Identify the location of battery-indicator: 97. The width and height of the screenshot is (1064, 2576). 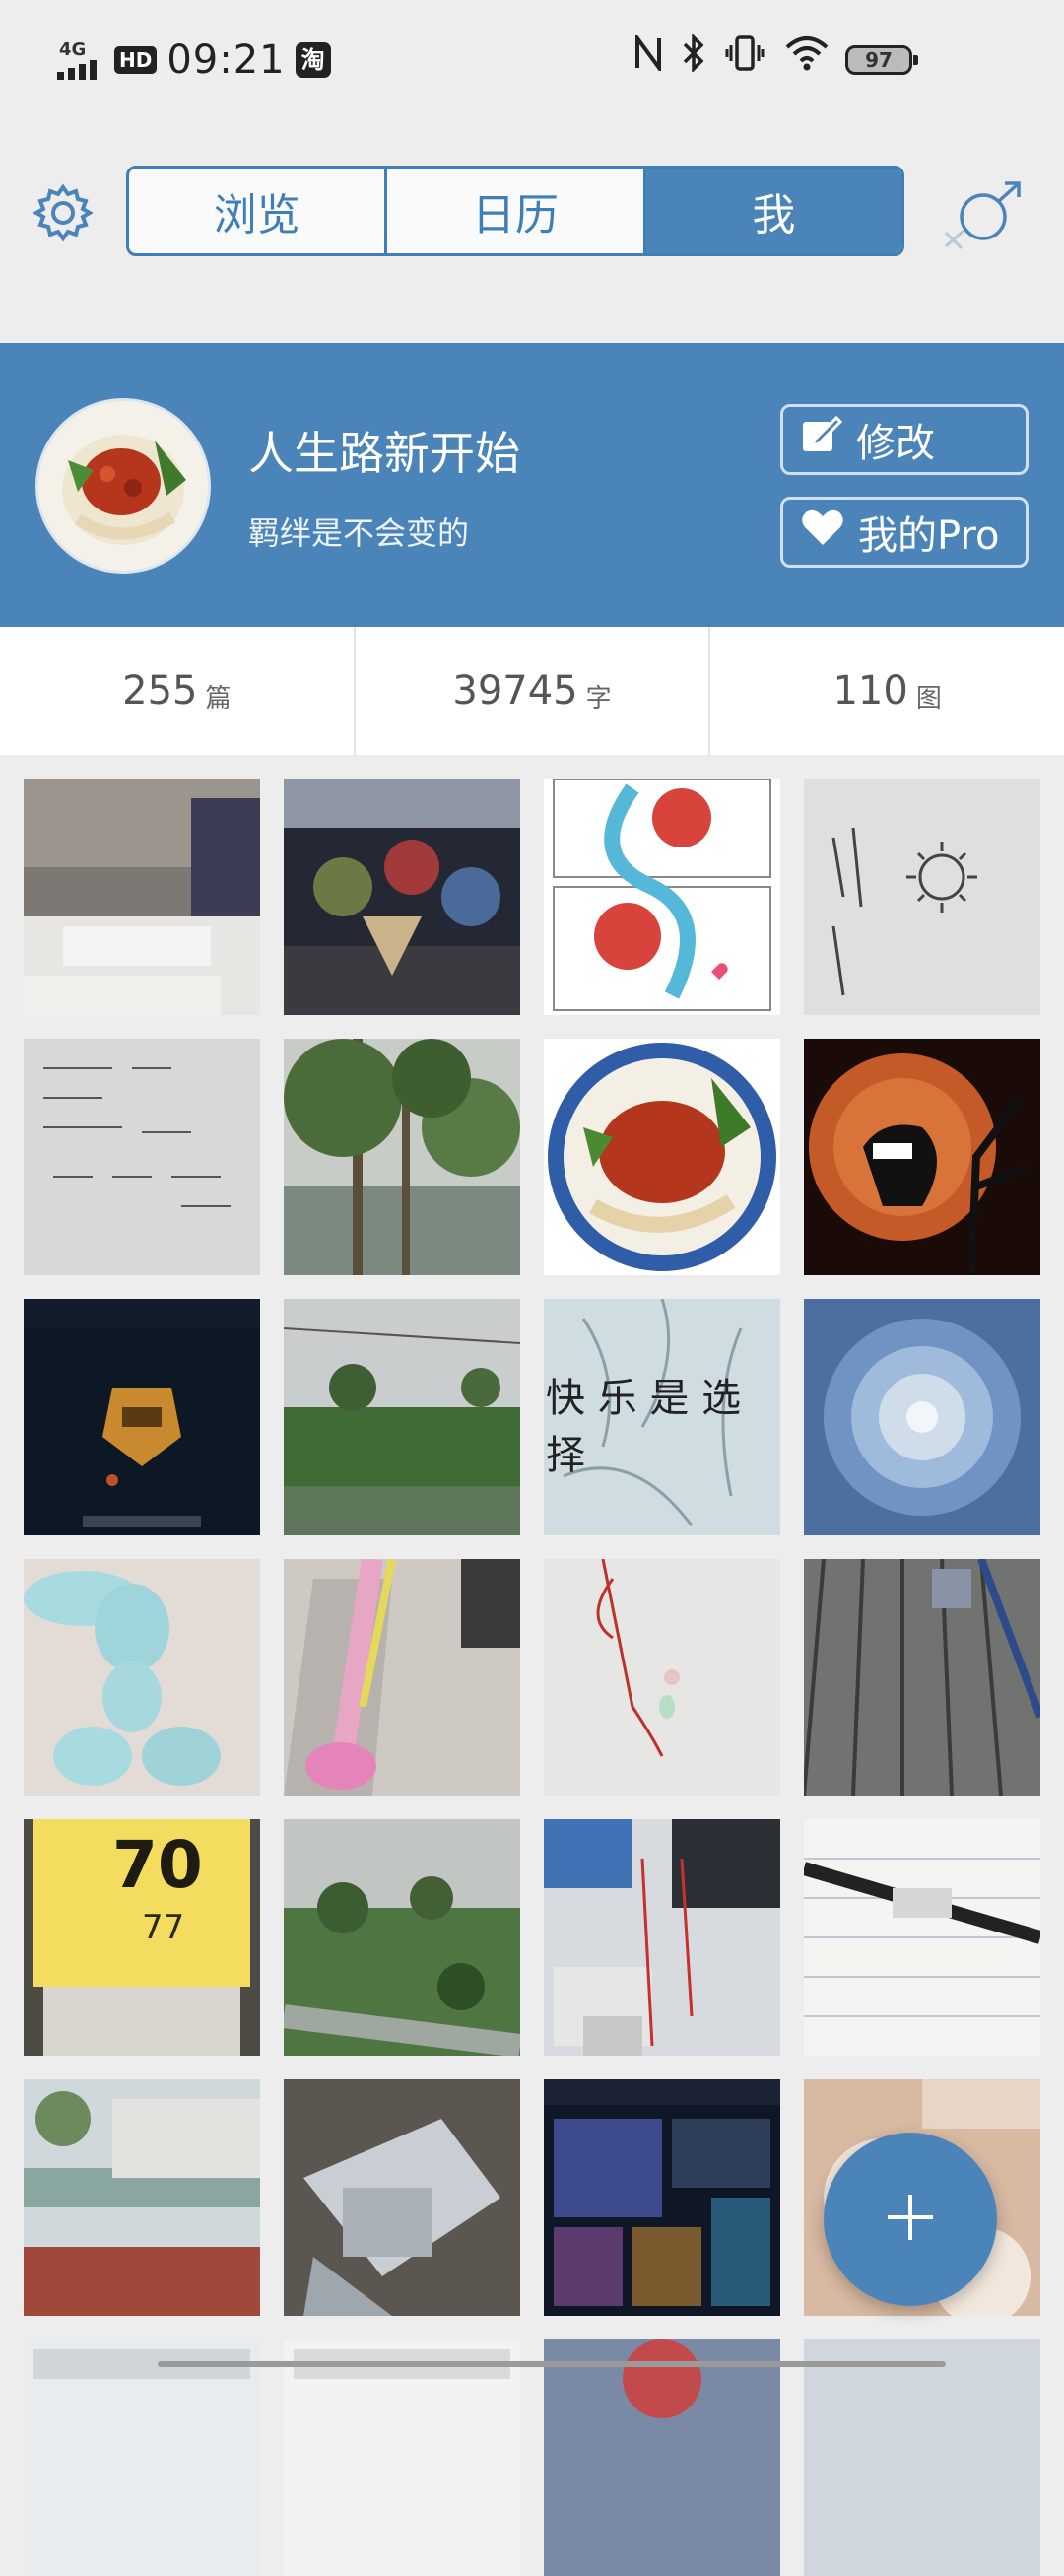
(882, 60).